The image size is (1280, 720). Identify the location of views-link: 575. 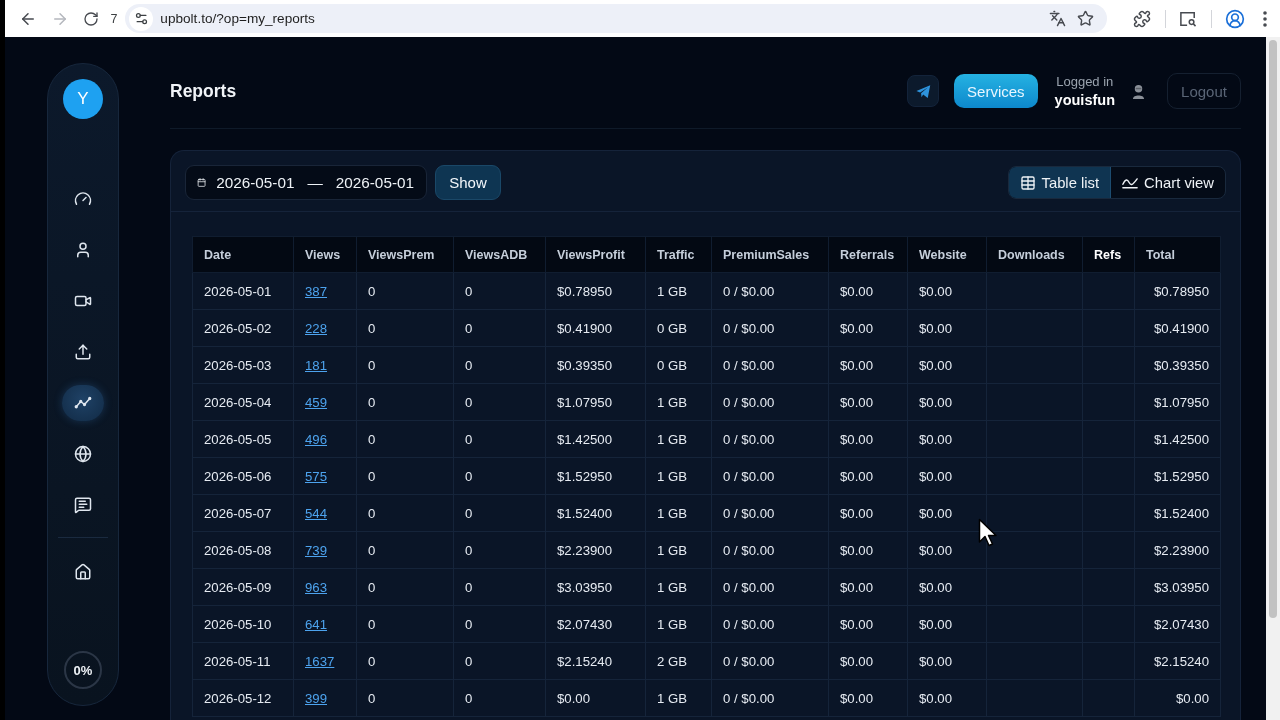
(316, 476).